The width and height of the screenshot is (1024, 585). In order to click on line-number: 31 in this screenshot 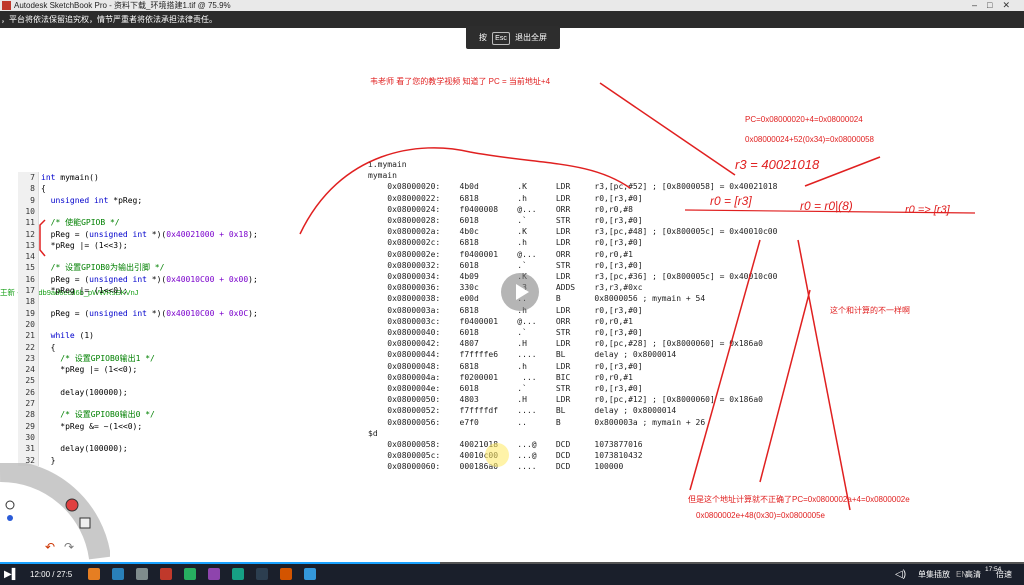, I will do `click(30, 449)`.